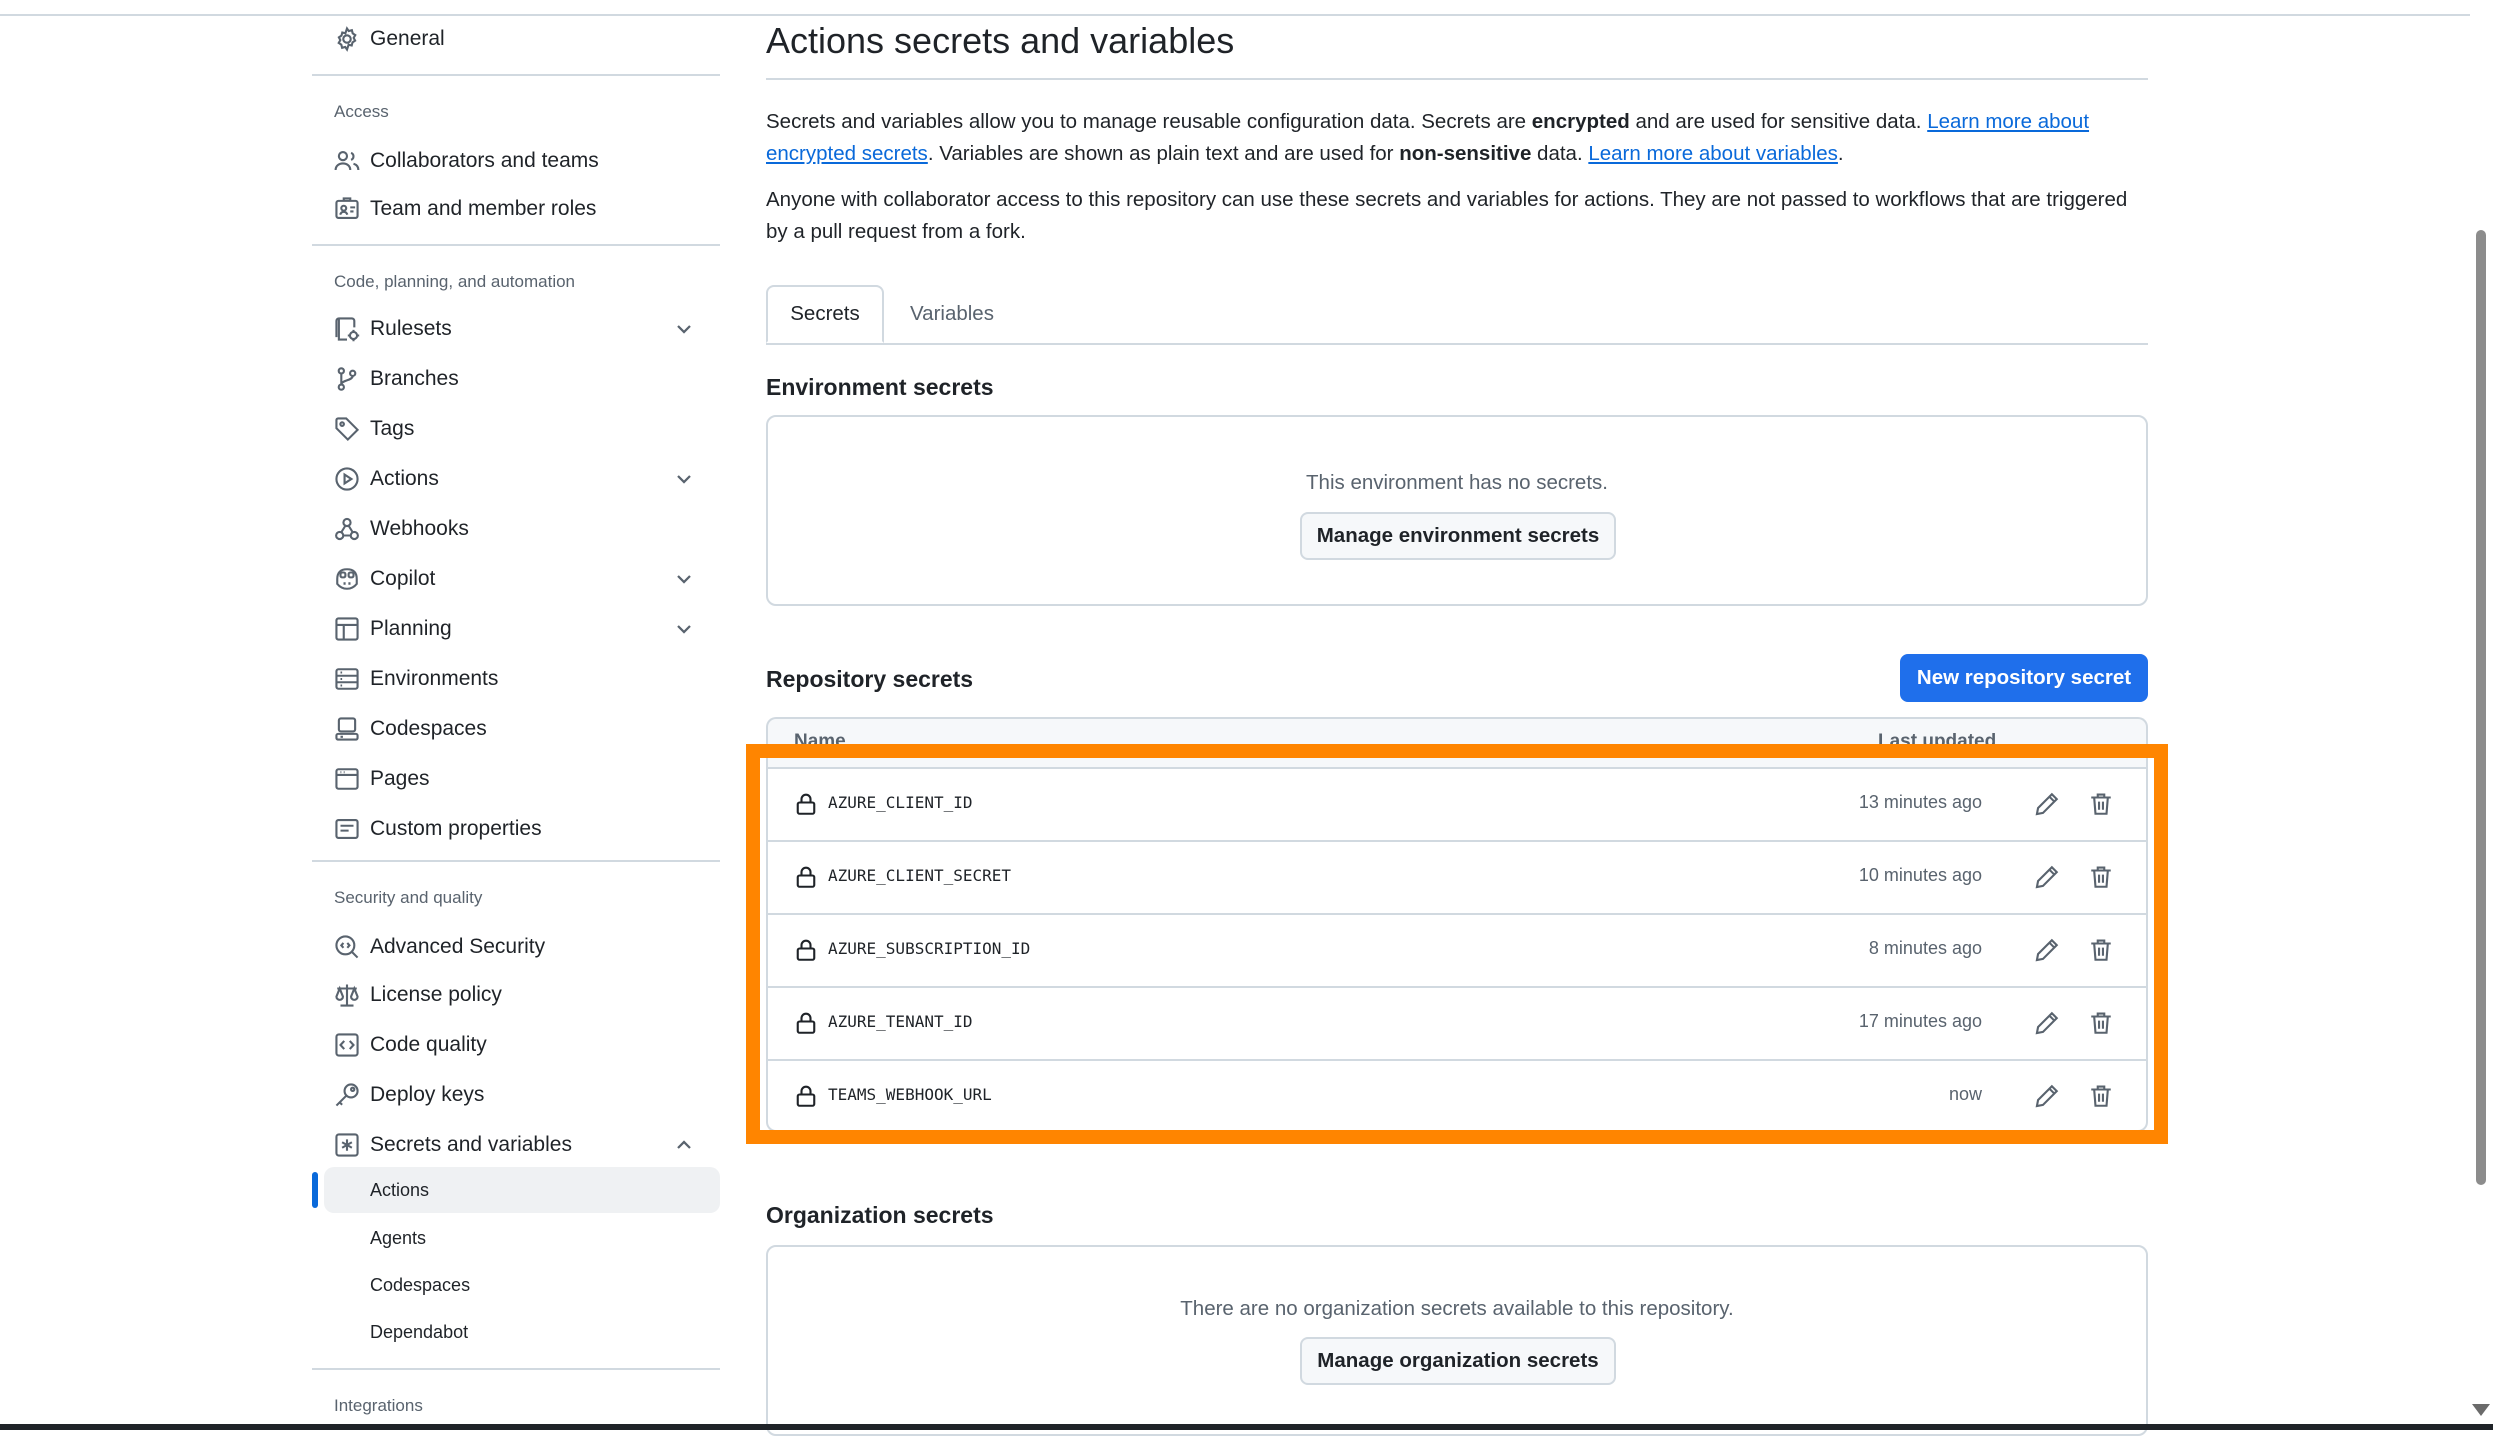 The height and width of the screenshot is (1436, 2493). What do you see at coordinates (880, 387) in the screenshot?
I see `environment-secrets-title: Environment secrets` at bounding box center [880, 387].